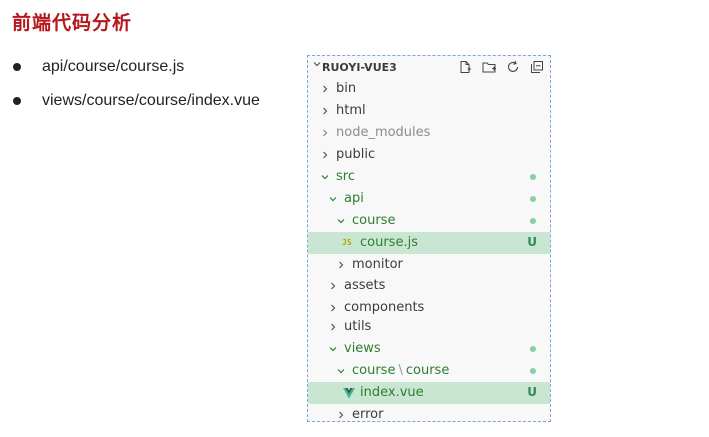  Describe the element at coordinates (429, 89) in the screenshot. I see `tree-folder-bin: bin` at that location.